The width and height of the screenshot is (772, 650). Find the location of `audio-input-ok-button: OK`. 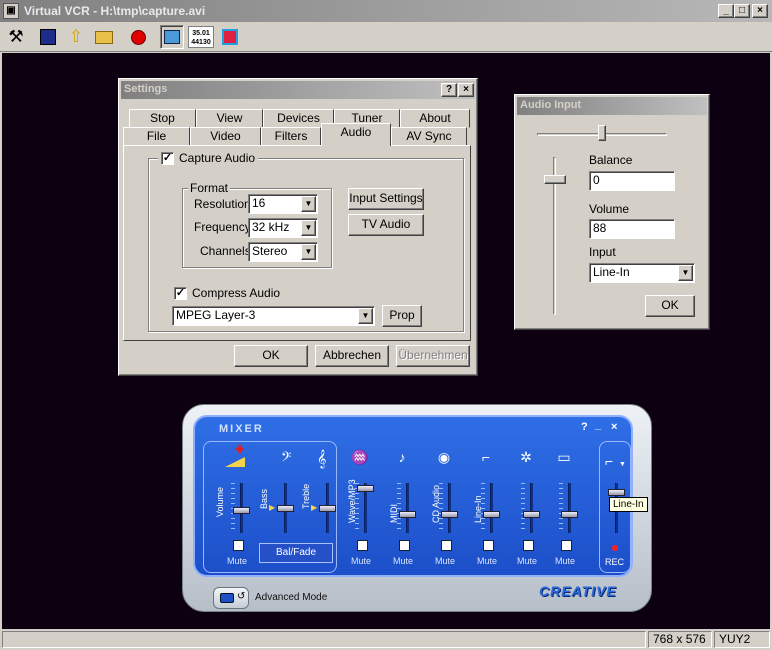

audio-input-ok-button: OK is located at coordinates (670, 306).